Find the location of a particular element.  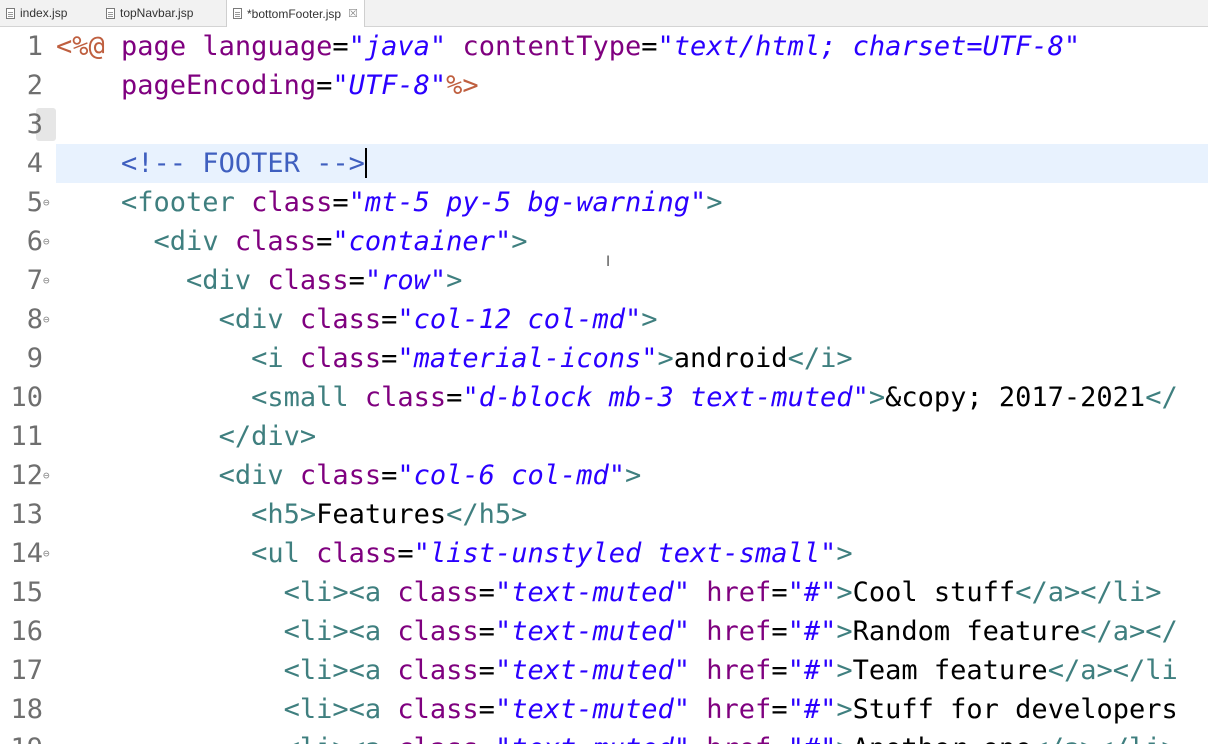

line-number: 4 is located at coordinates (34, 163).